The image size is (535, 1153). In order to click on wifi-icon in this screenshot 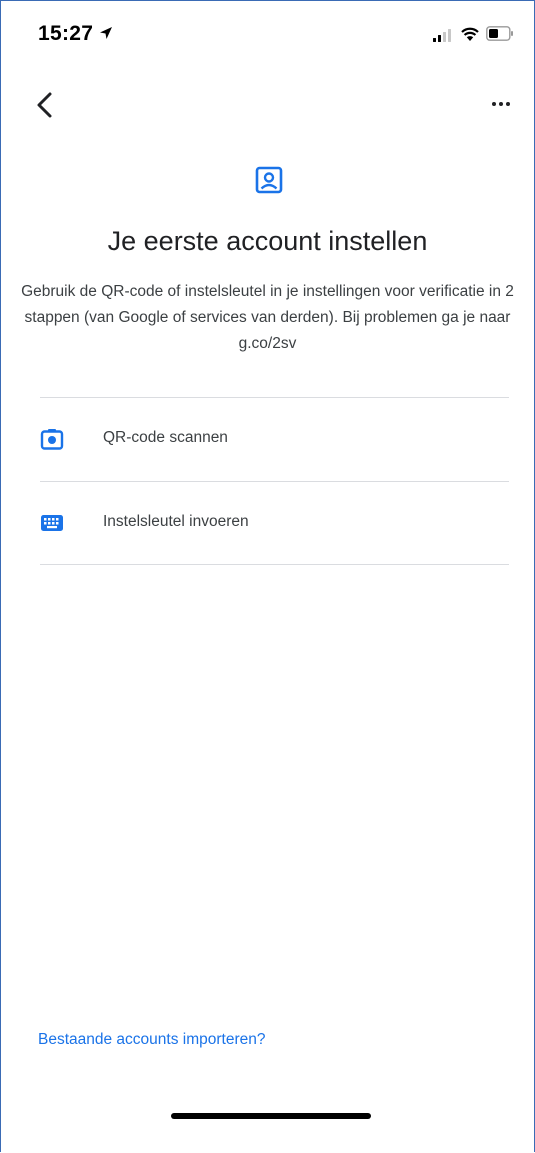, I will do `click(470, 34)`.